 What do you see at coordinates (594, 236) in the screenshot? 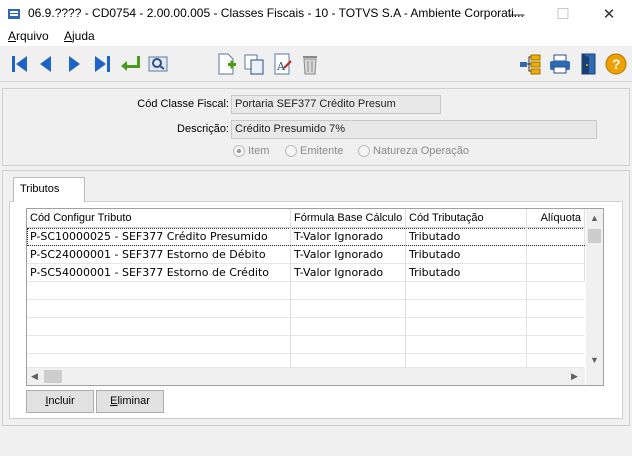
I see `vertical-scroll-thumb` at bounding box center [594, 236].